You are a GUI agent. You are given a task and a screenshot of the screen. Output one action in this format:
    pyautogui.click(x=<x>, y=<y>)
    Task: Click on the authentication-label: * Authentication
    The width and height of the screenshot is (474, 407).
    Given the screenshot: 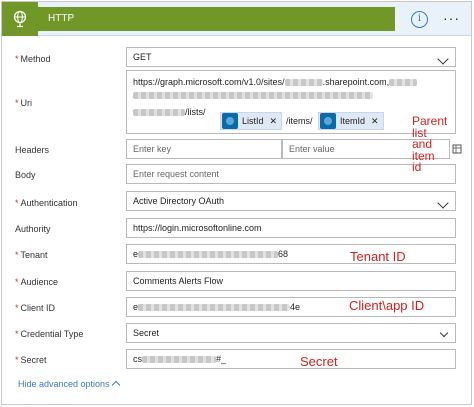 What is the action you would take?
    pyautogui.click(x=46, y=203)
    